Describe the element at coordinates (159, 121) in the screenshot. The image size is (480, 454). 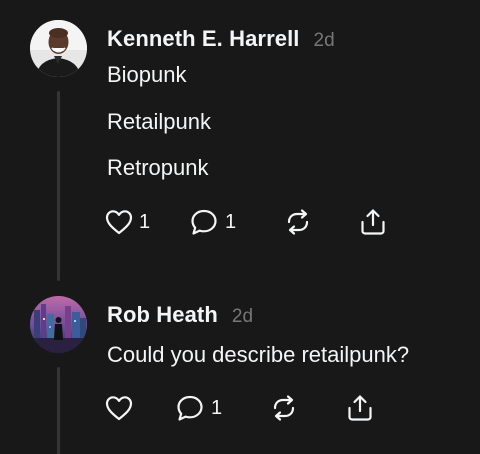
I see `post-text-line: Retailpunk` at that location.